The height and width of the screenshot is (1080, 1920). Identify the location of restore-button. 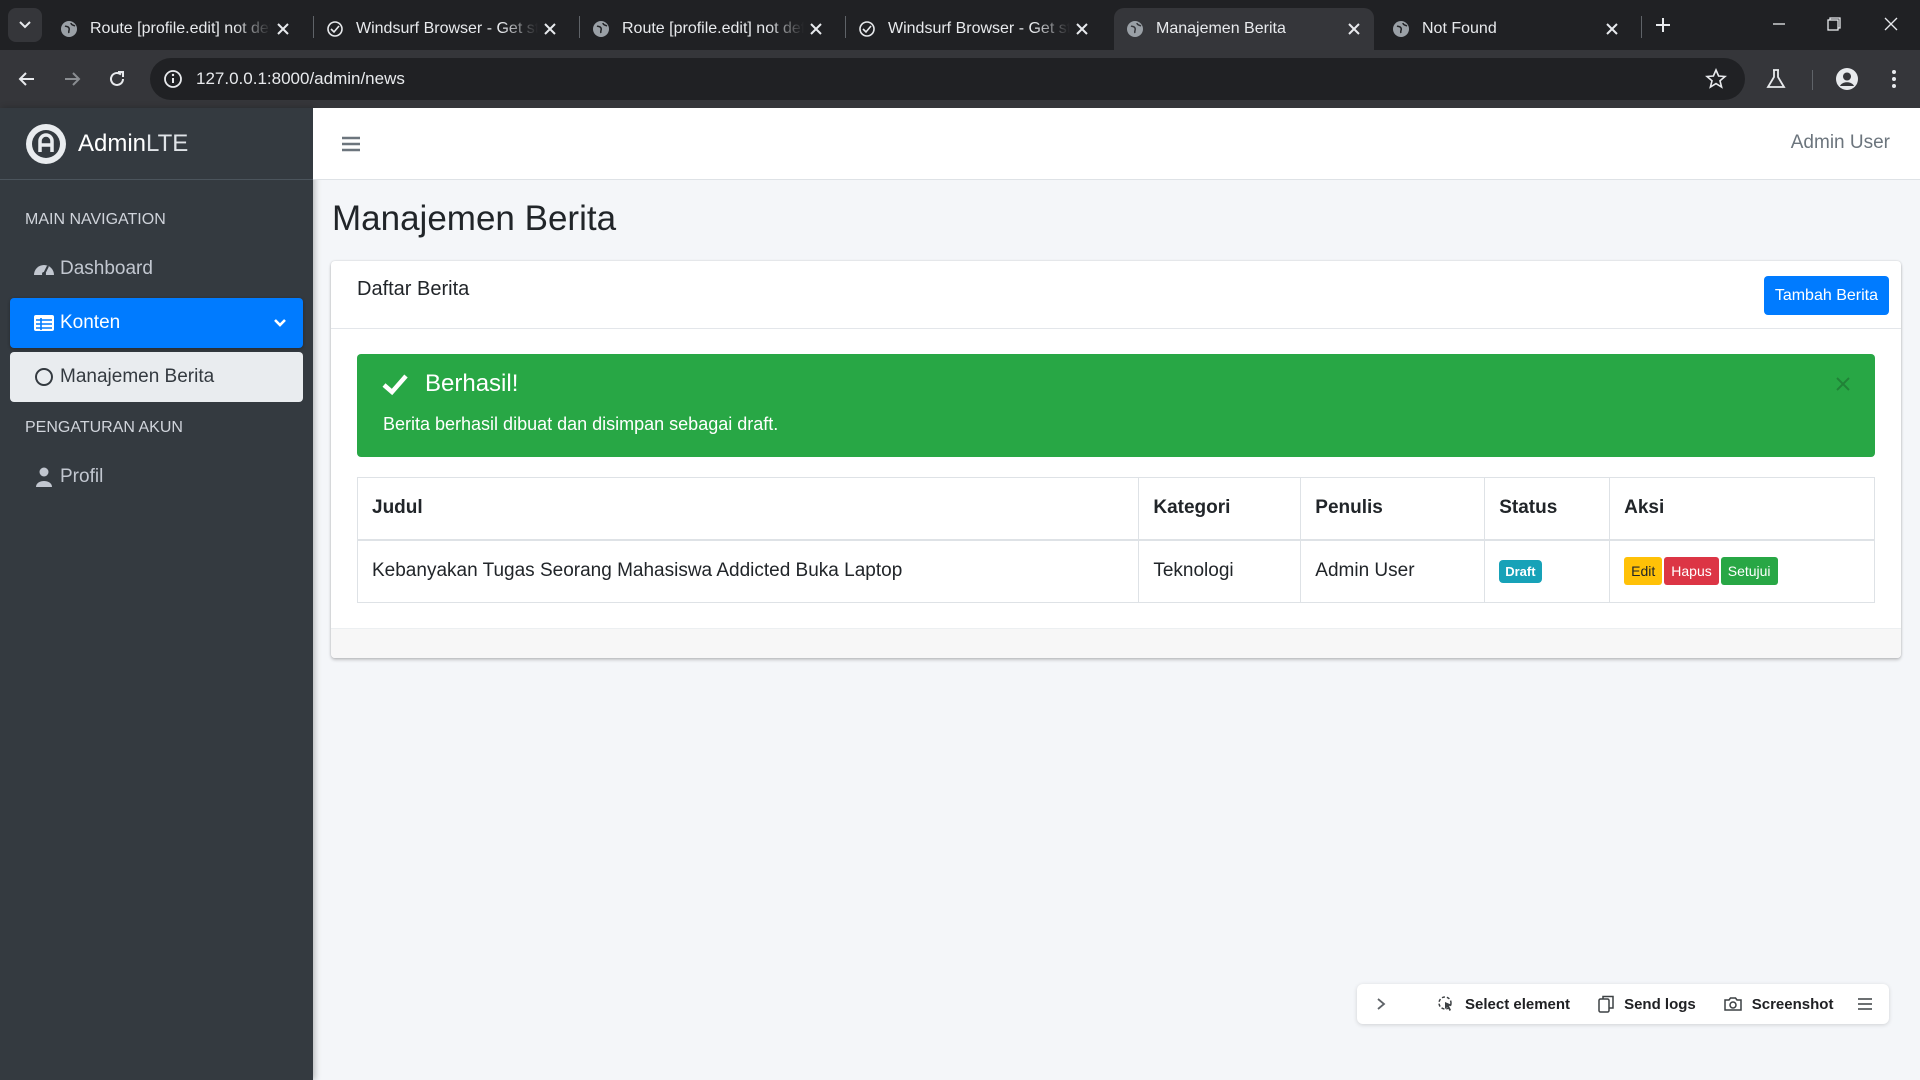
(1834, 24).